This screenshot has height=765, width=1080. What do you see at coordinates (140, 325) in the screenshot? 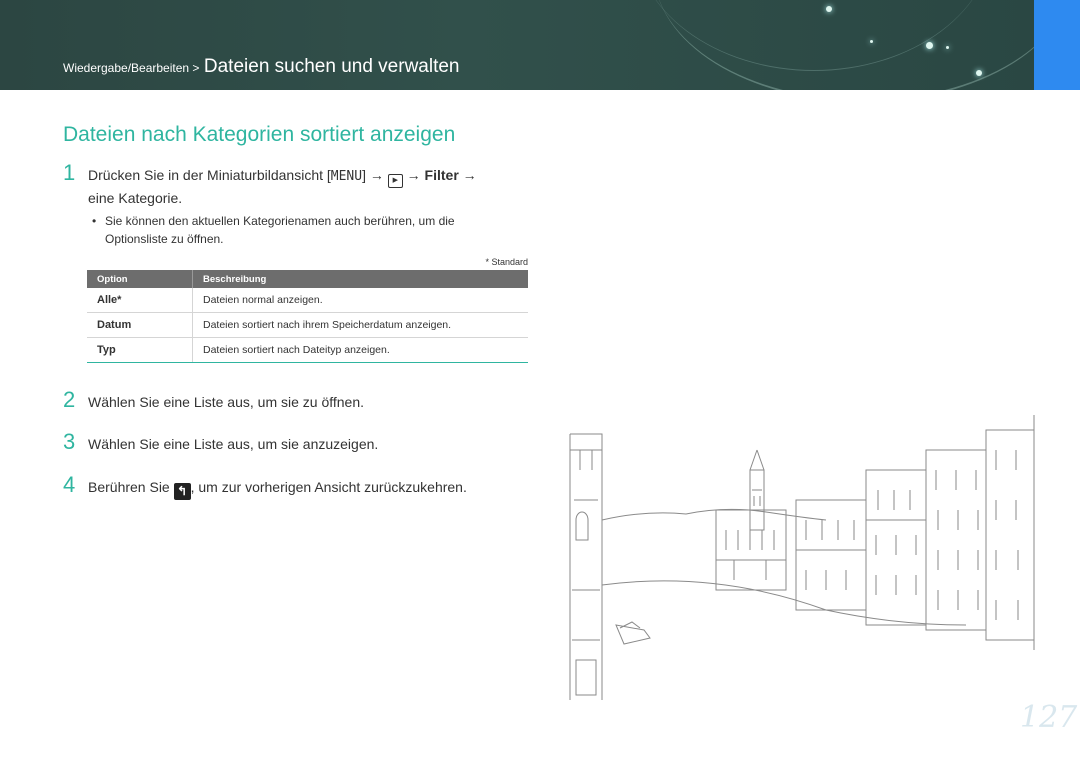
I see `option-cell: Datum` at bounding box center [140, 325].